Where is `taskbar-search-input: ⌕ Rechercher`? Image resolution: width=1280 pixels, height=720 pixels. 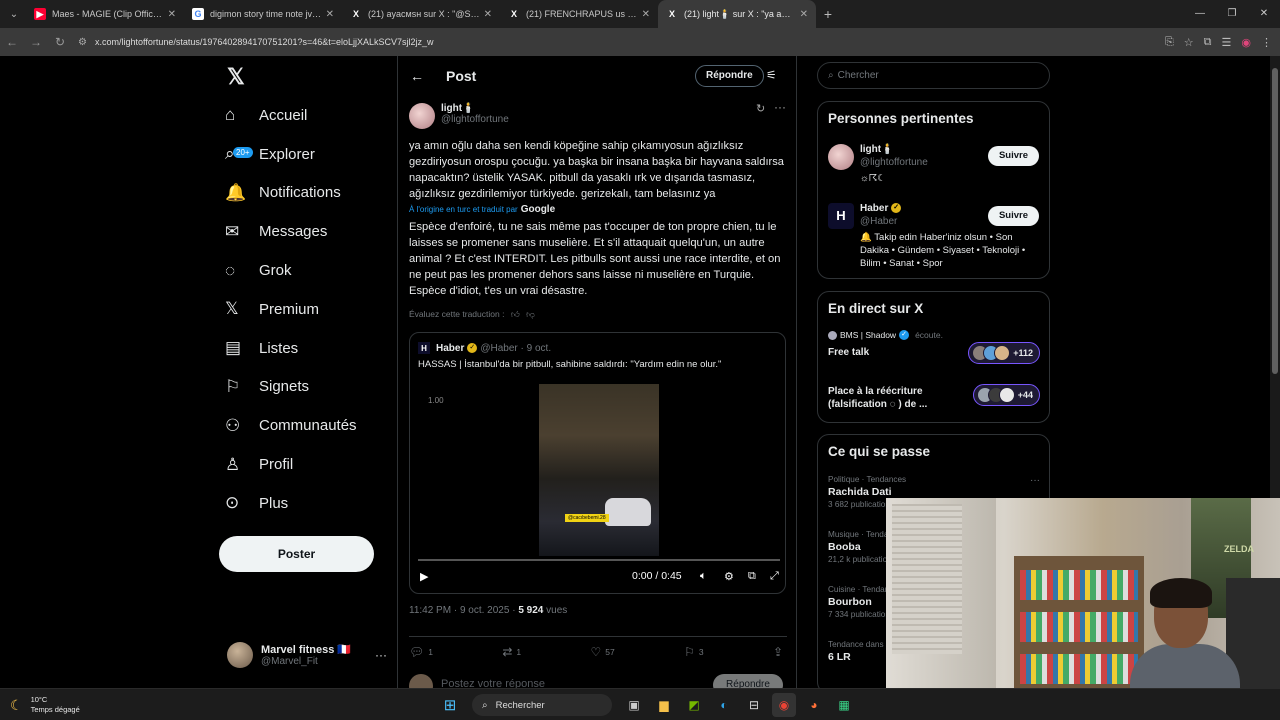
taskbar-search-input: ⌕ Rechercher is located at coordinates (542, 705).